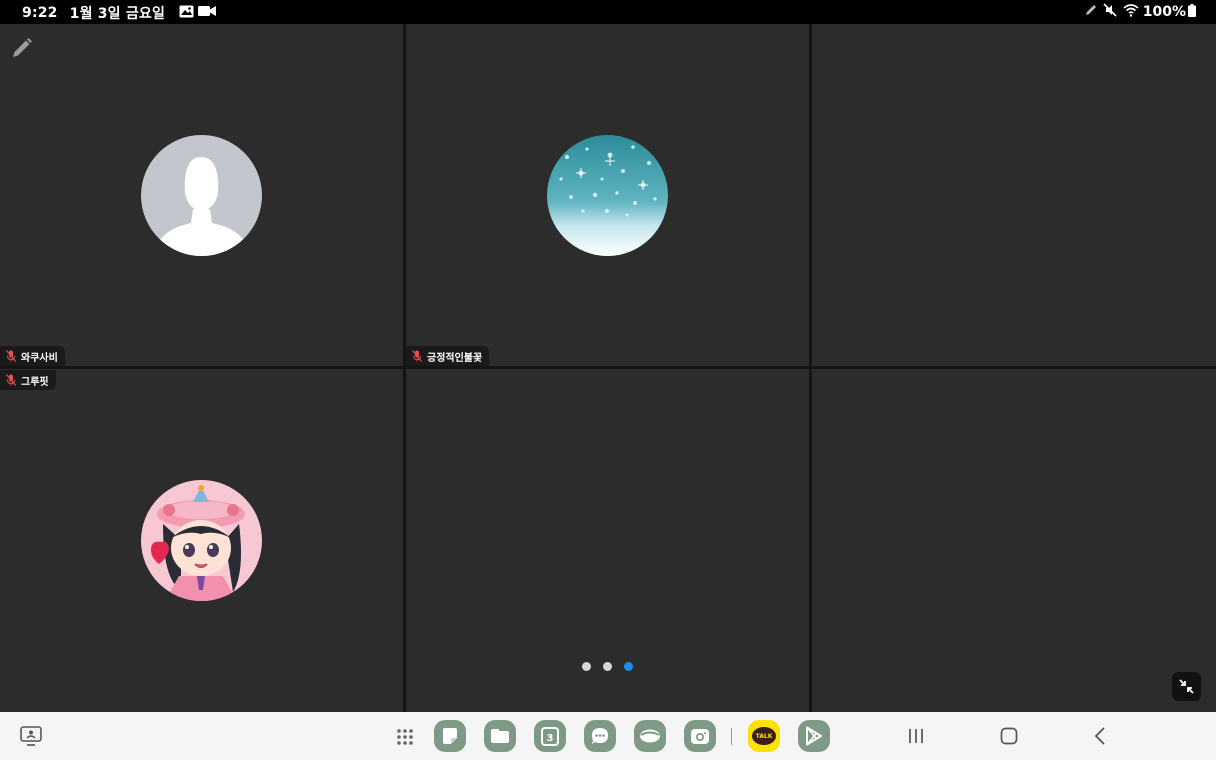 This screenshot has width=1216, height=760. I want to click on status-time: 9:22, so click(40, 13).